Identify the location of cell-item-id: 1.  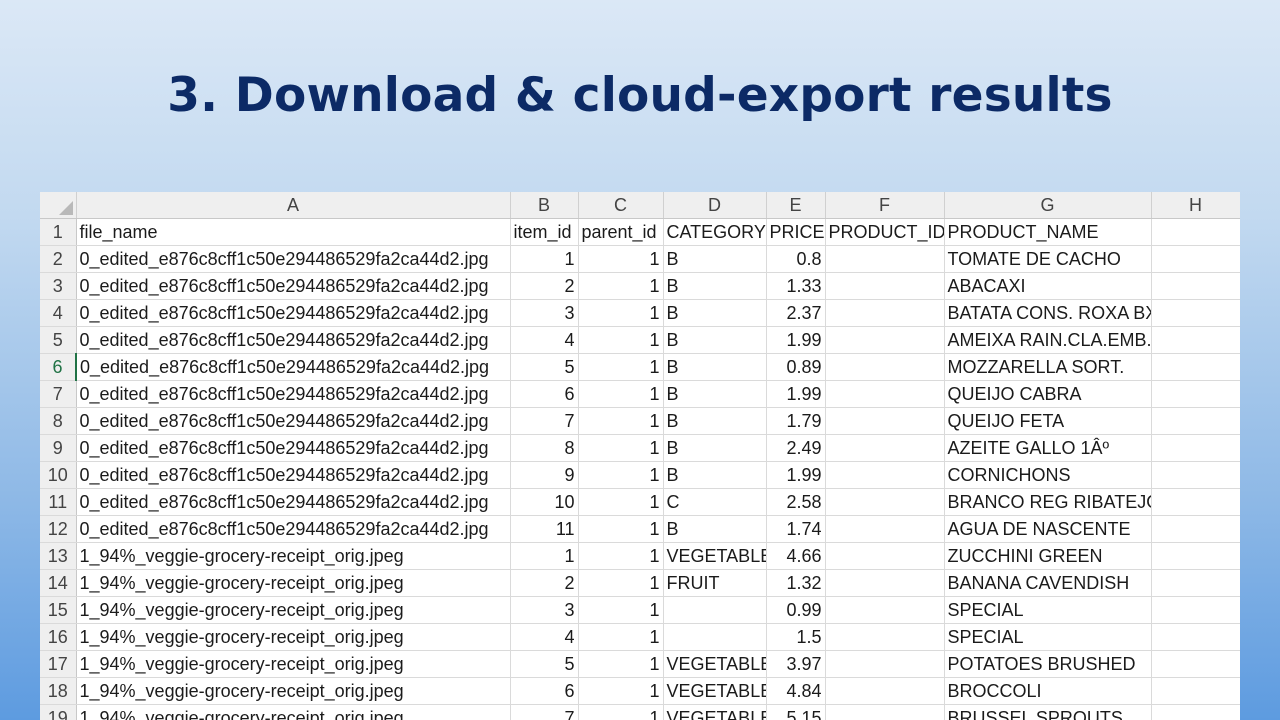
(544, 259).